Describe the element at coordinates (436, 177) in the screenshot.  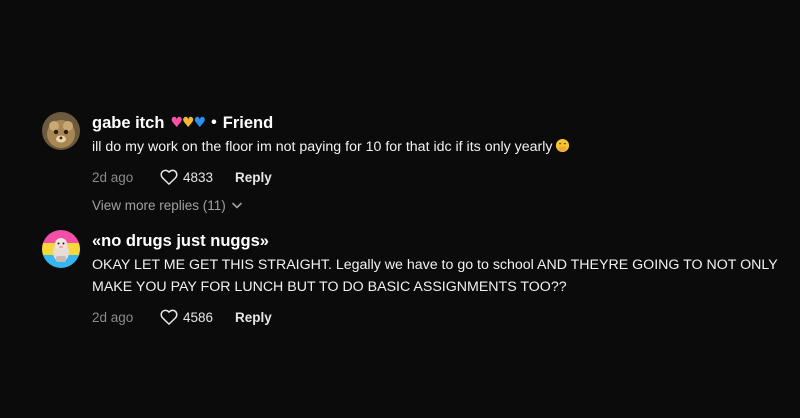
I see `comment-meta: 2d ago 4833 Reply` at that location.